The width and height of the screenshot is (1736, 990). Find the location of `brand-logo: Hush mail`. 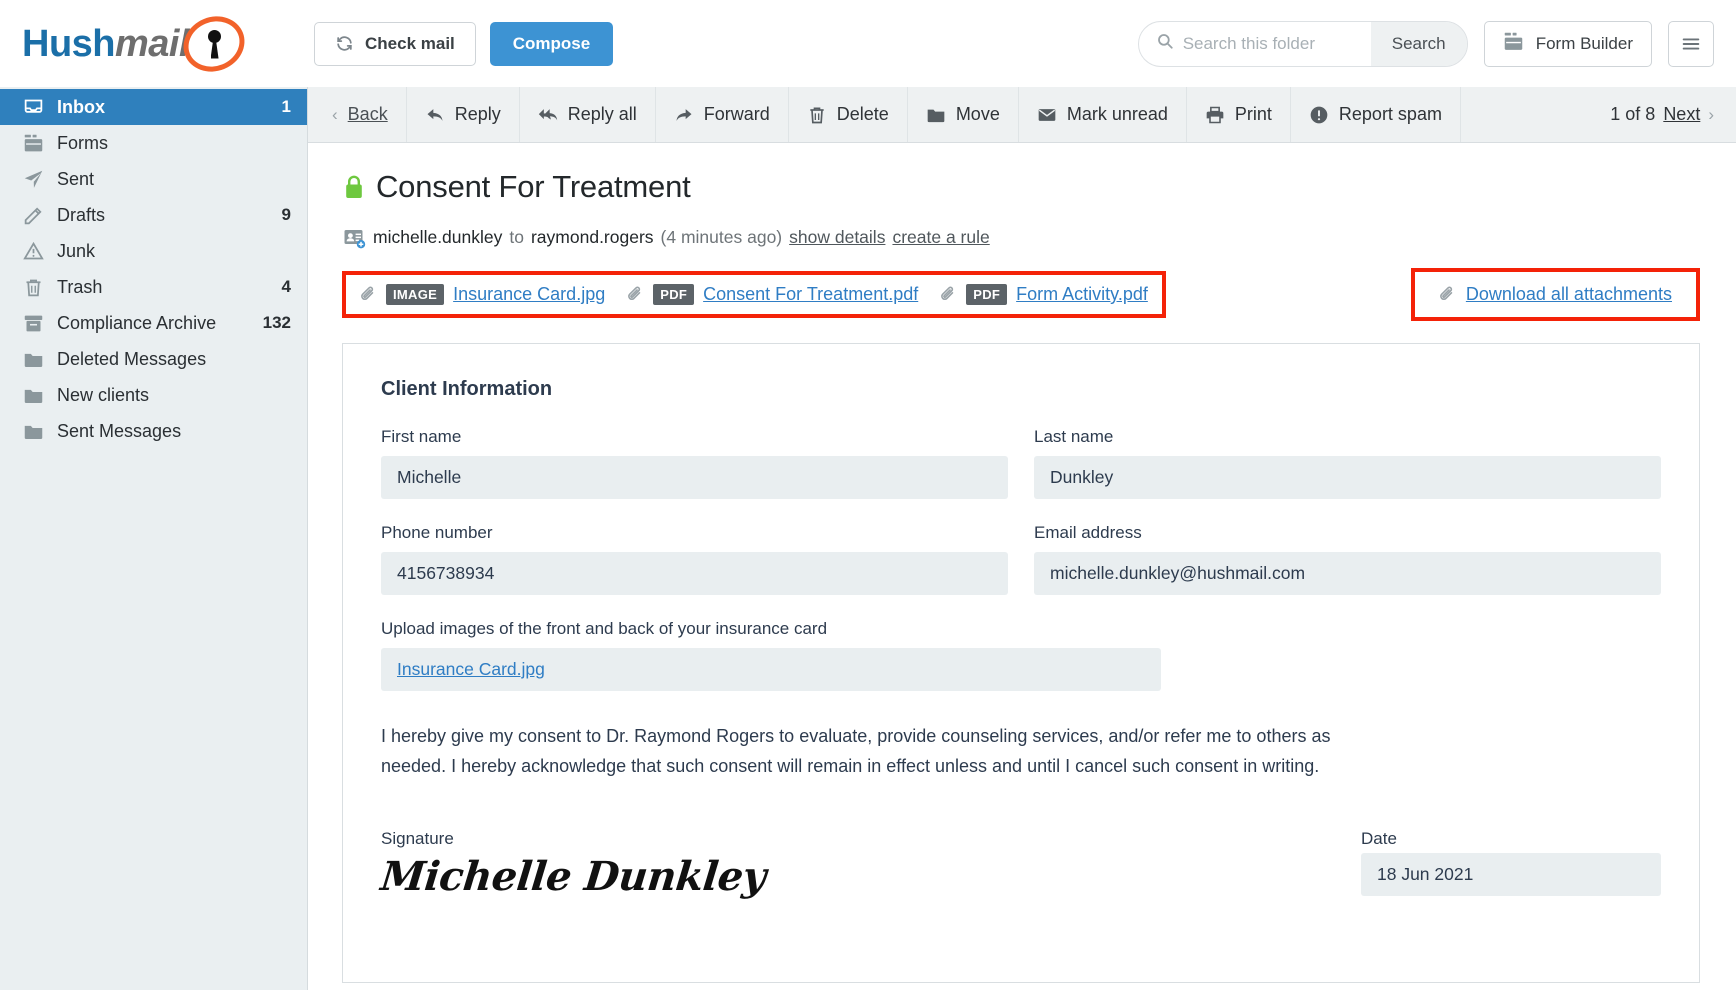

brand-logo: Hush mail is located at coordinates (154, 43).